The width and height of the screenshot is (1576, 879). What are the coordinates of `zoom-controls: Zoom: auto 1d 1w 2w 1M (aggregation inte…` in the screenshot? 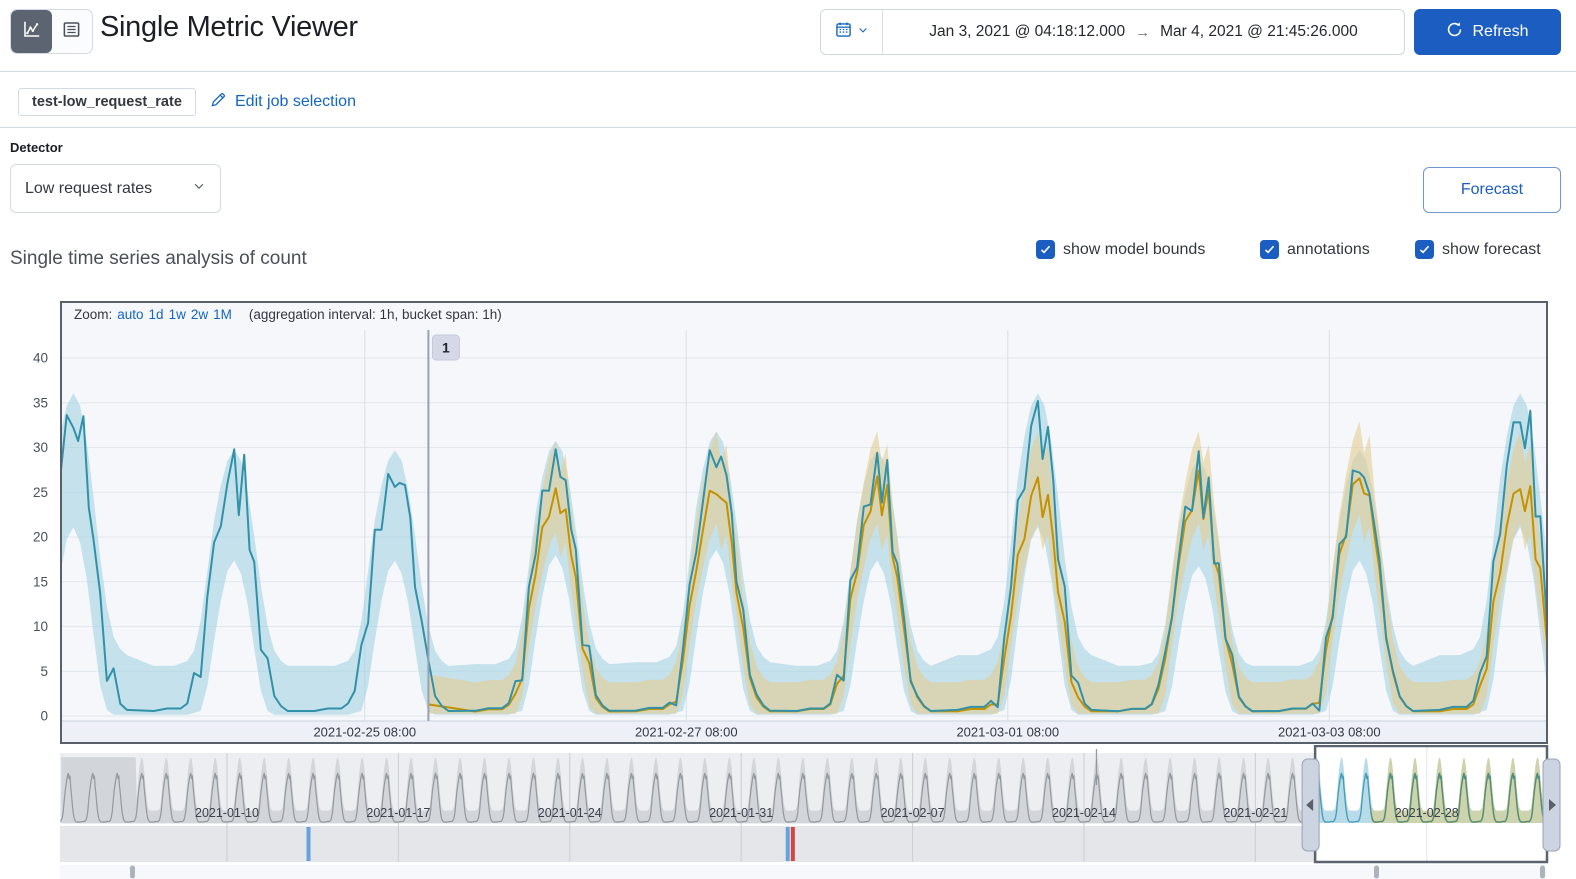 It's located at (288, 314).